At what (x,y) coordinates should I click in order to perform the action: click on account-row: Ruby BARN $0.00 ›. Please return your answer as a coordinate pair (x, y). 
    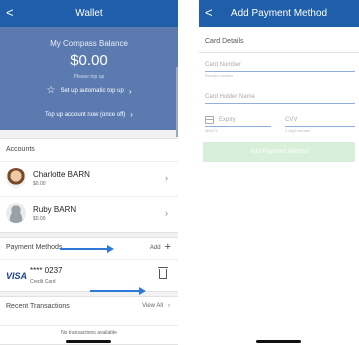
    Looking at the image, I should click on (89, 213).